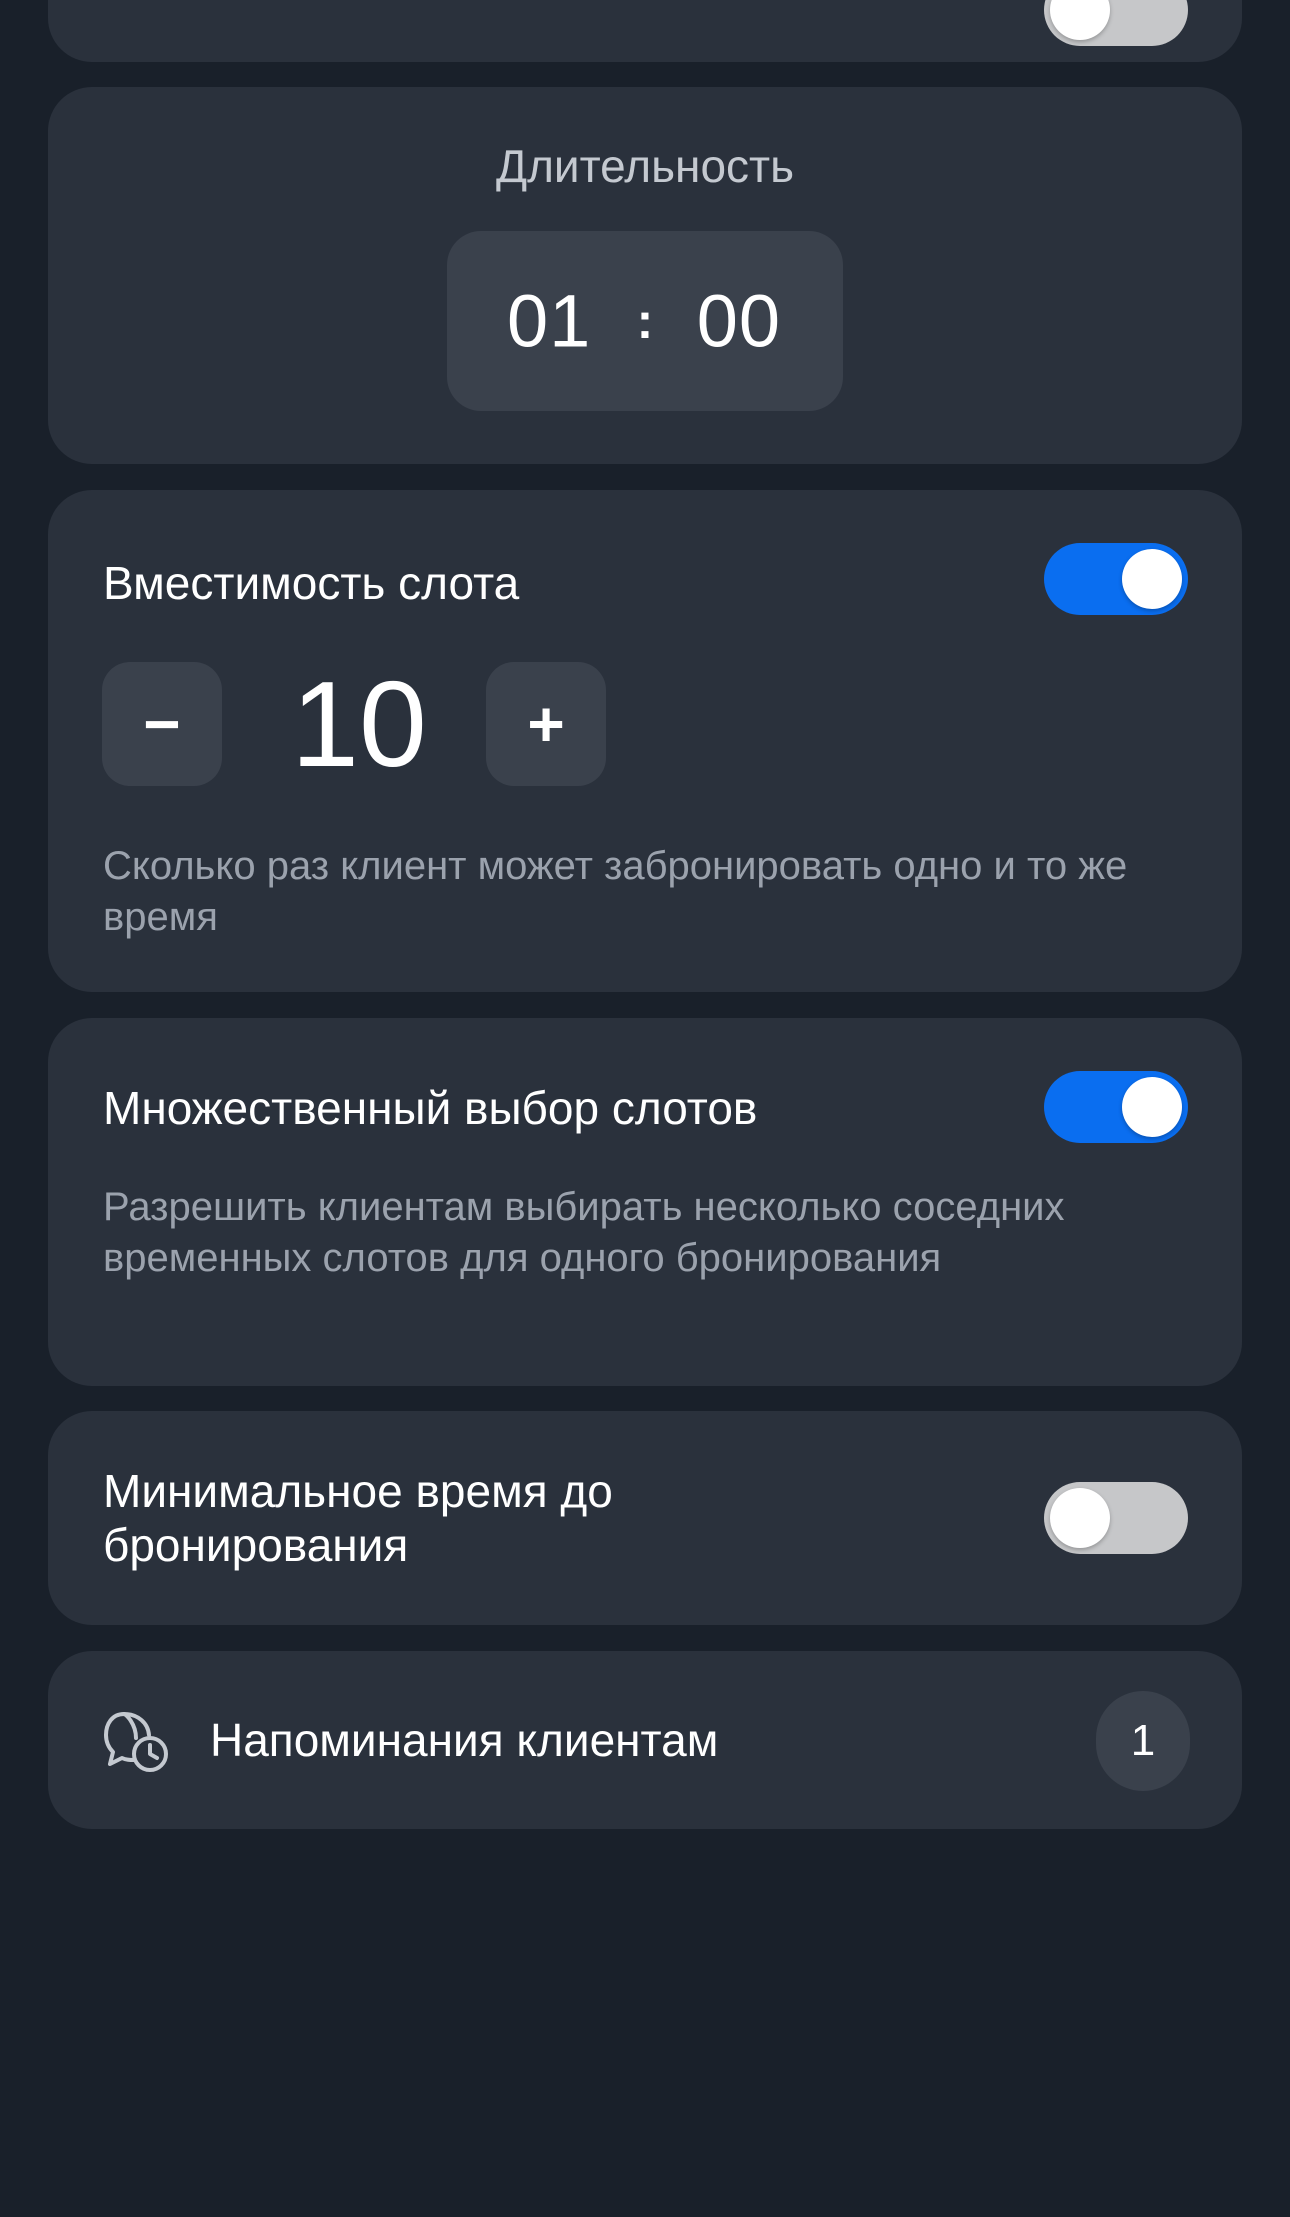 The image size is (1290, 2217). Describe the element at coordinates (1143, 1741) in the screenshot. I see `client-reminders-count-badge: 1` at that location.